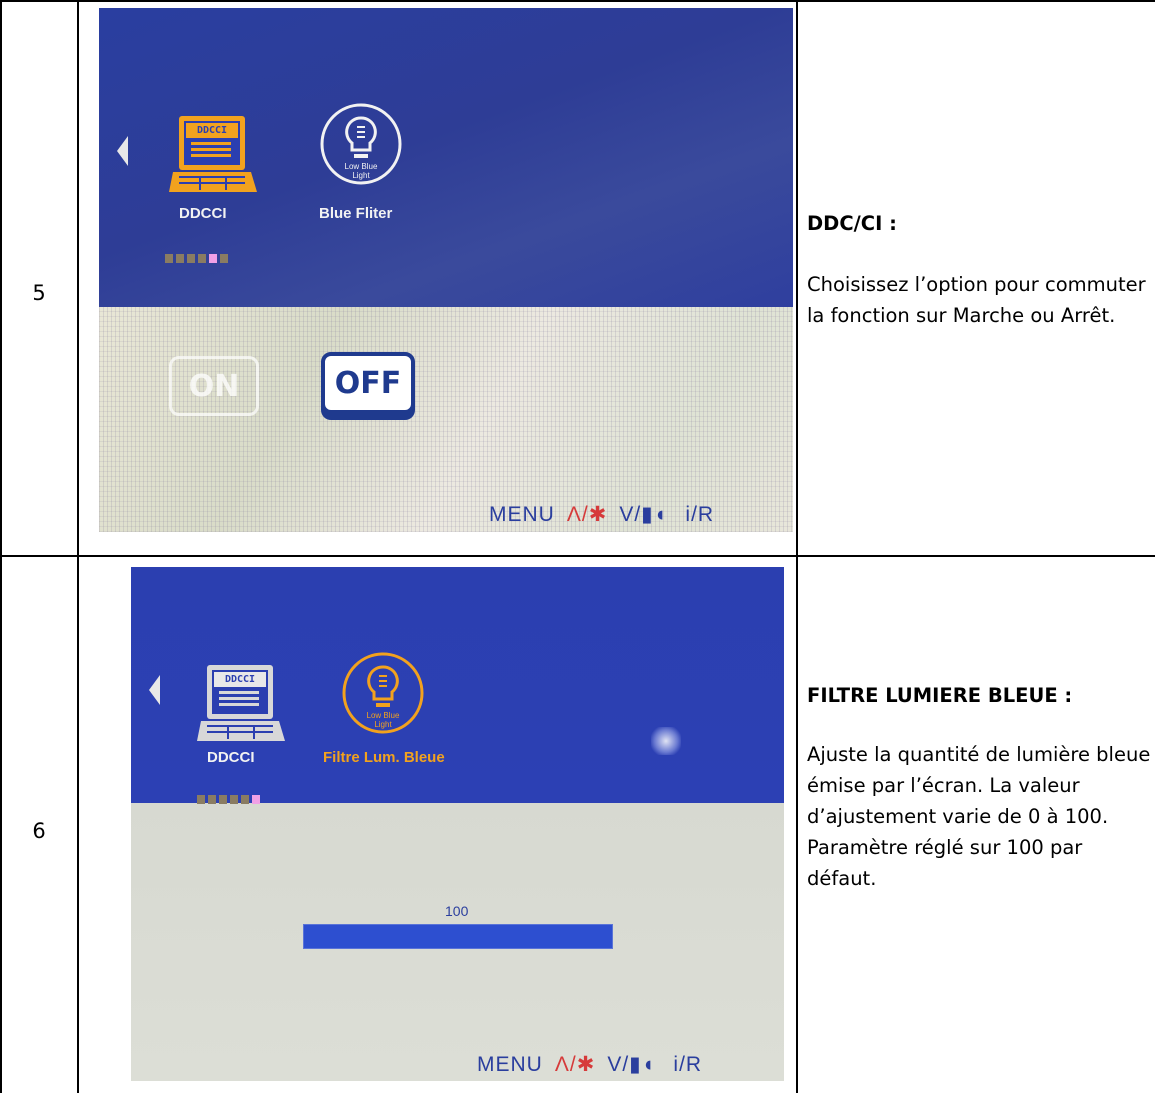 The image size is (1155, 1093). I want to click on off-option: OFF, so click(368, 383).